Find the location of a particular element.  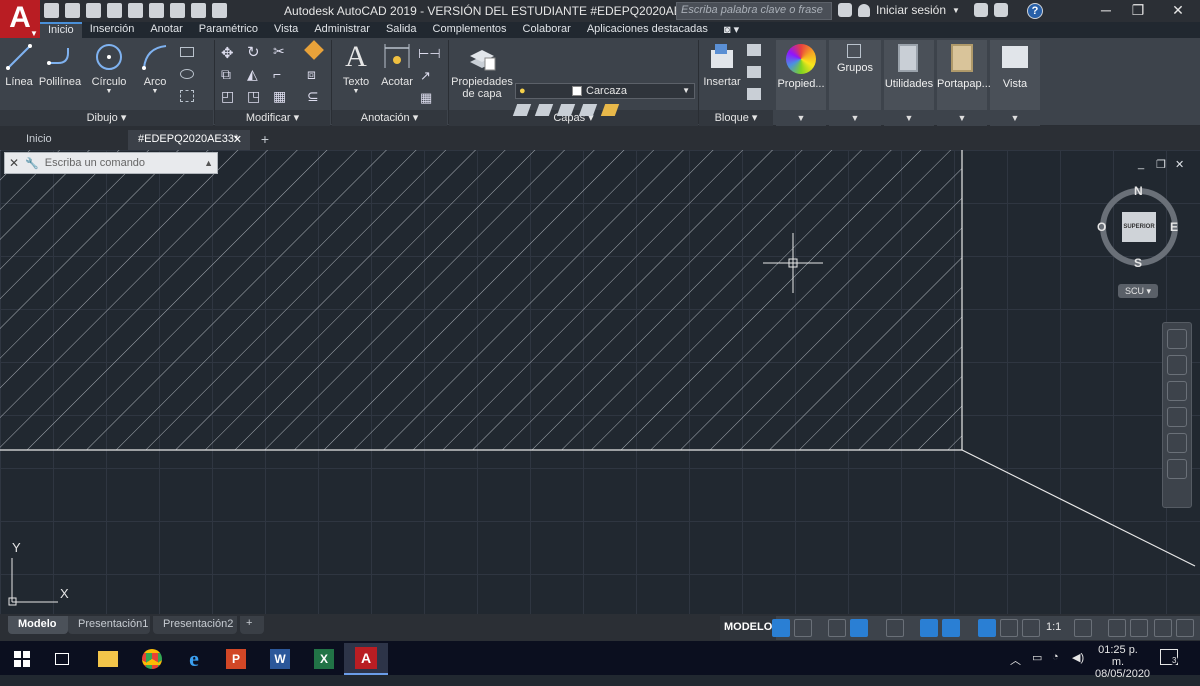

panel-title-dibujo: Dibujo ▾ is located at coordinates (106, 118).